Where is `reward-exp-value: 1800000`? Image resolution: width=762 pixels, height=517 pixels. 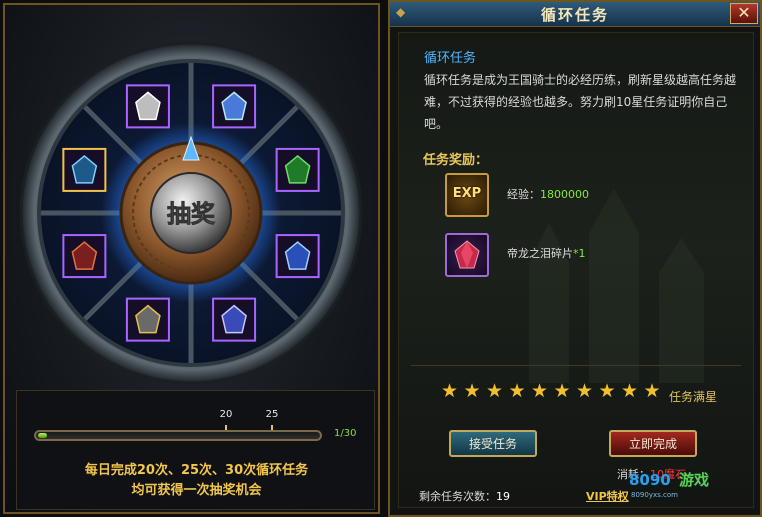 reward-exp-value: 1800000 is located at coordinates (564, 194).